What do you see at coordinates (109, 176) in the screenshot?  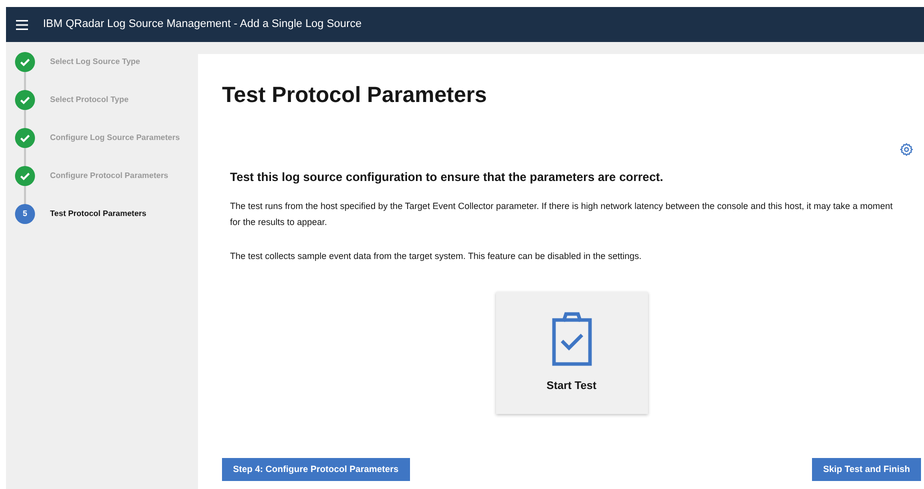 I see `step-label: Configure Protocol Parameters` at bounding box center [109, 176].